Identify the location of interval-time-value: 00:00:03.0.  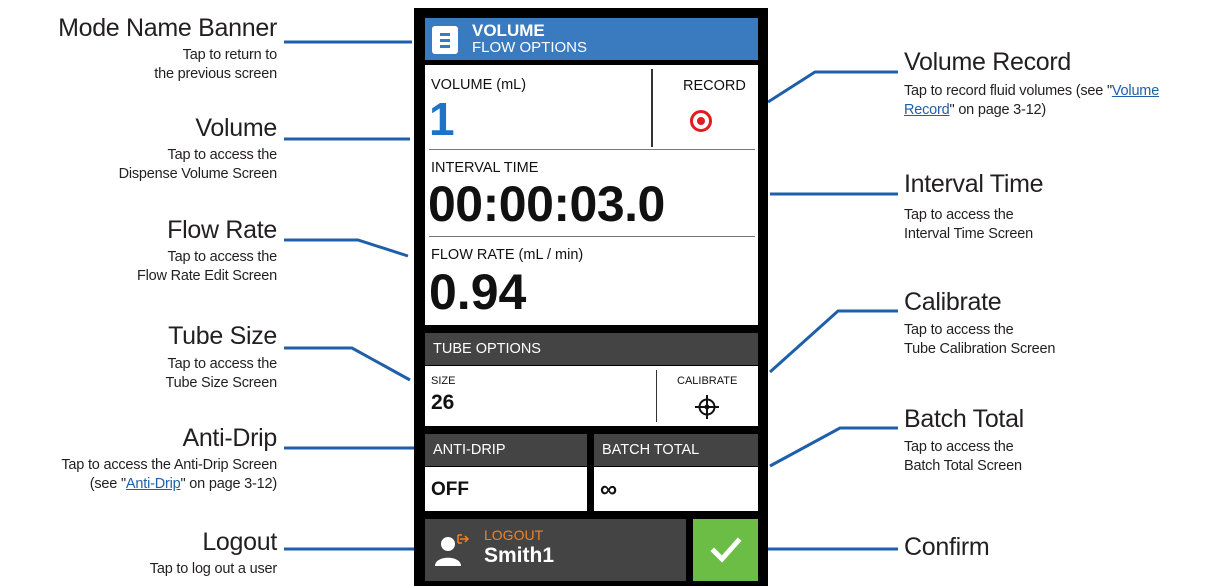
(546, 204).